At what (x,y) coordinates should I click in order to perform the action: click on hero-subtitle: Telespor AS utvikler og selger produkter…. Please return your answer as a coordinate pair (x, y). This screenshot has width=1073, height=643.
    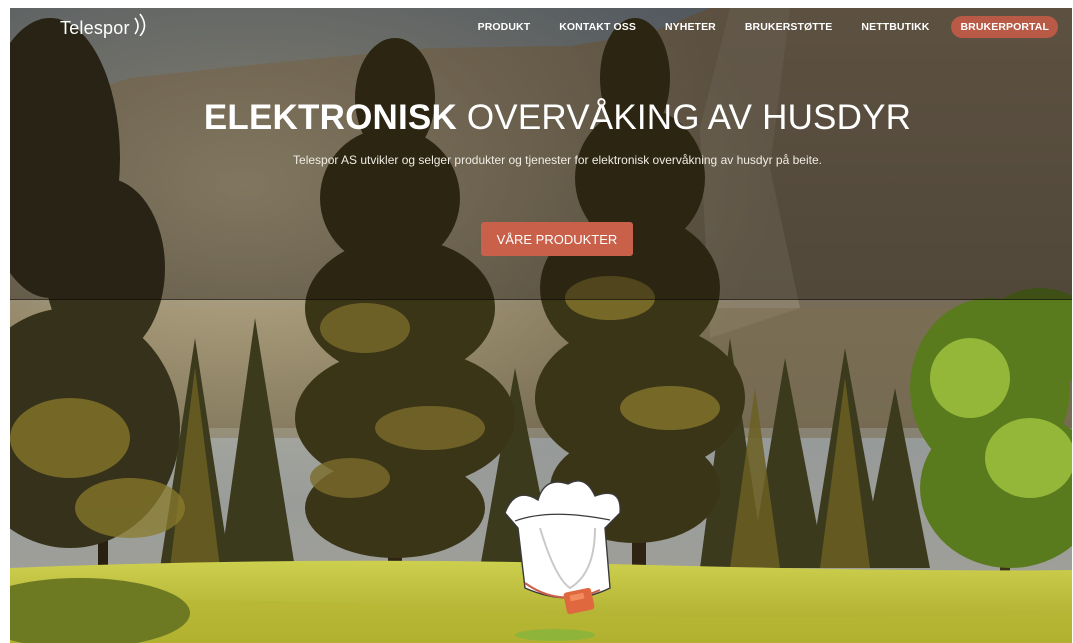
    Looking at the image, I should click on (557, 160).